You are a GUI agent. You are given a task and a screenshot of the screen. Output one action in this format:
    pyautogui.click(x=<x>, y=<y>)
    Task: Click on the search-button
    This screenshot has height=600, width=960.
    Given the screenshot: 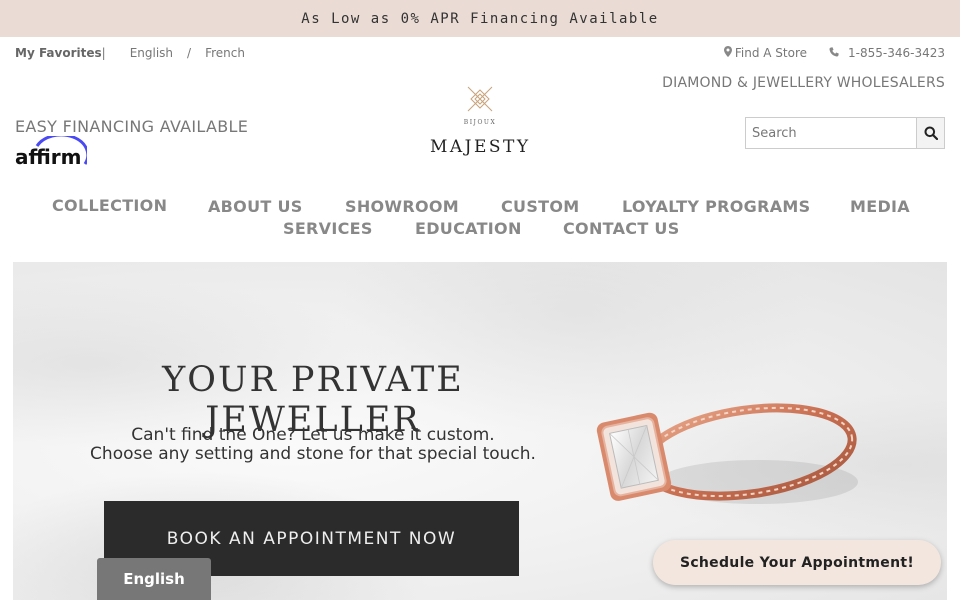 What is the action you would take?
    pyautogui.click(x=930, y=133)
    